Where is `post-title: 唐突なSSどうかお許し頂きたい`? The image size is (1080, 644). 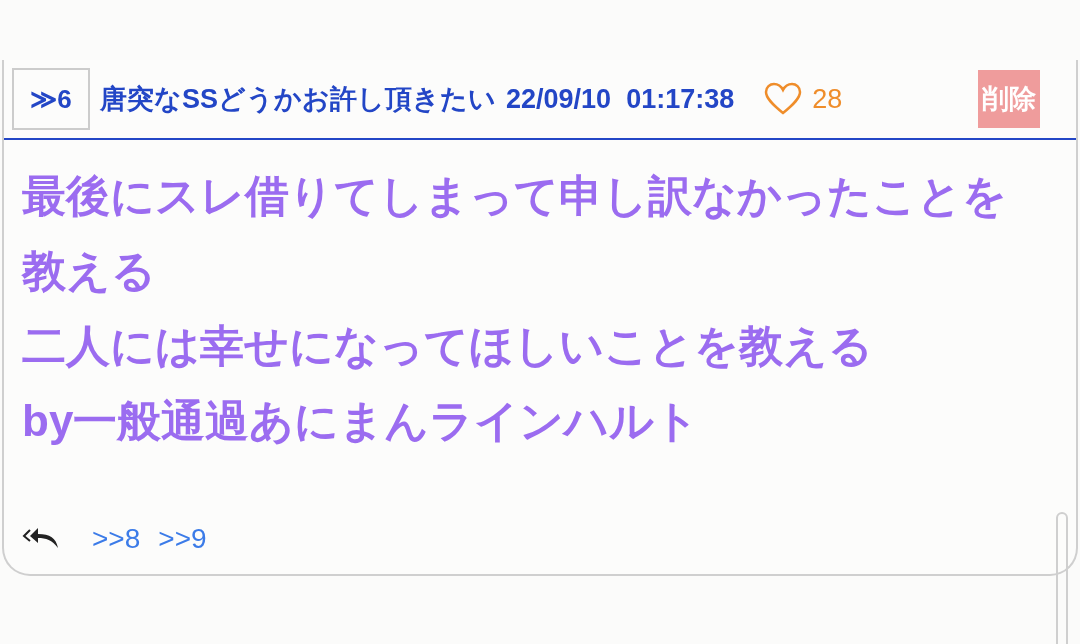
post-title: 唐突なSSどうかお許し頂きたい is located at coordinates (298, 99).